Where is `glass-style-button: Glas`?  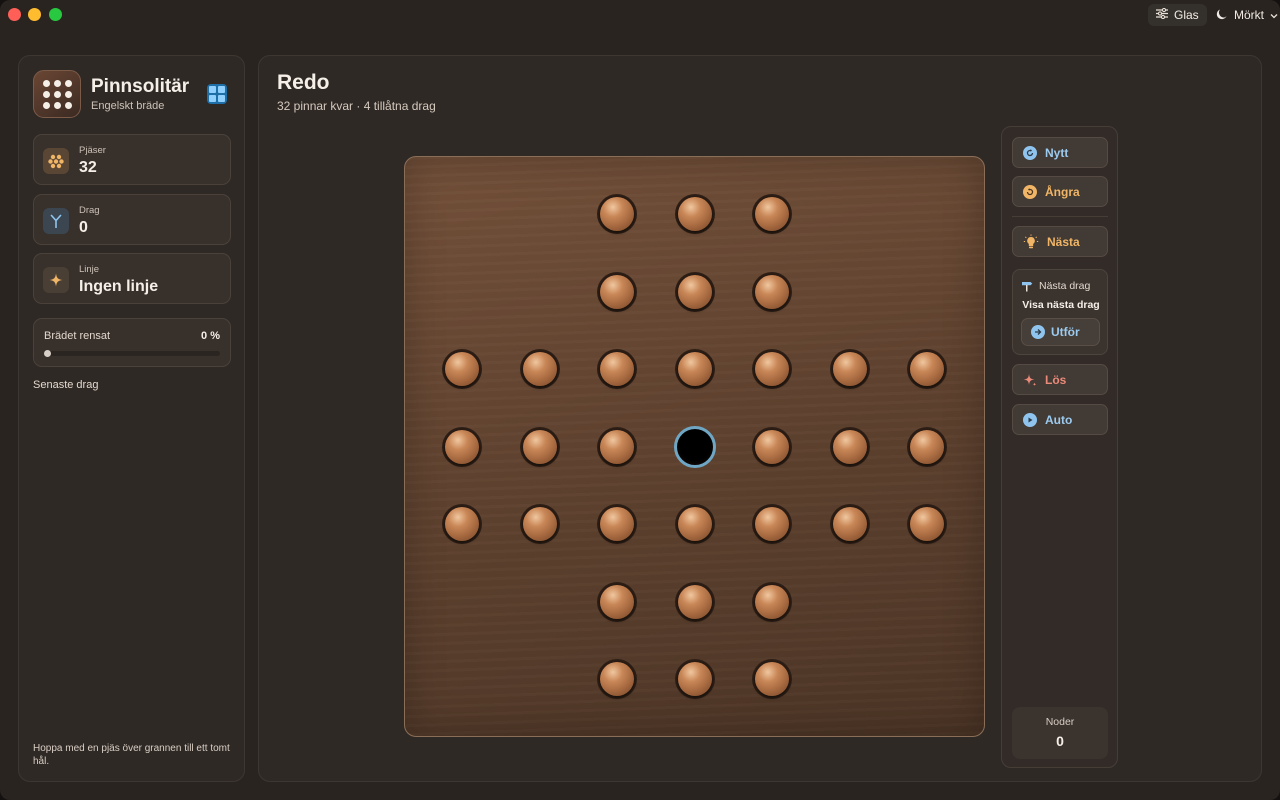
glass-style-button: Glas is located at coordinates (1177, 15).